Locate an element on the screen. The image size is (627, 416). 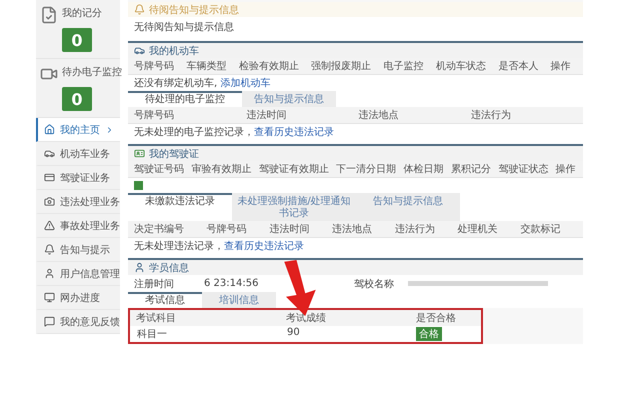
stat-label: 我的记分 is located at coordinates (82, 13).